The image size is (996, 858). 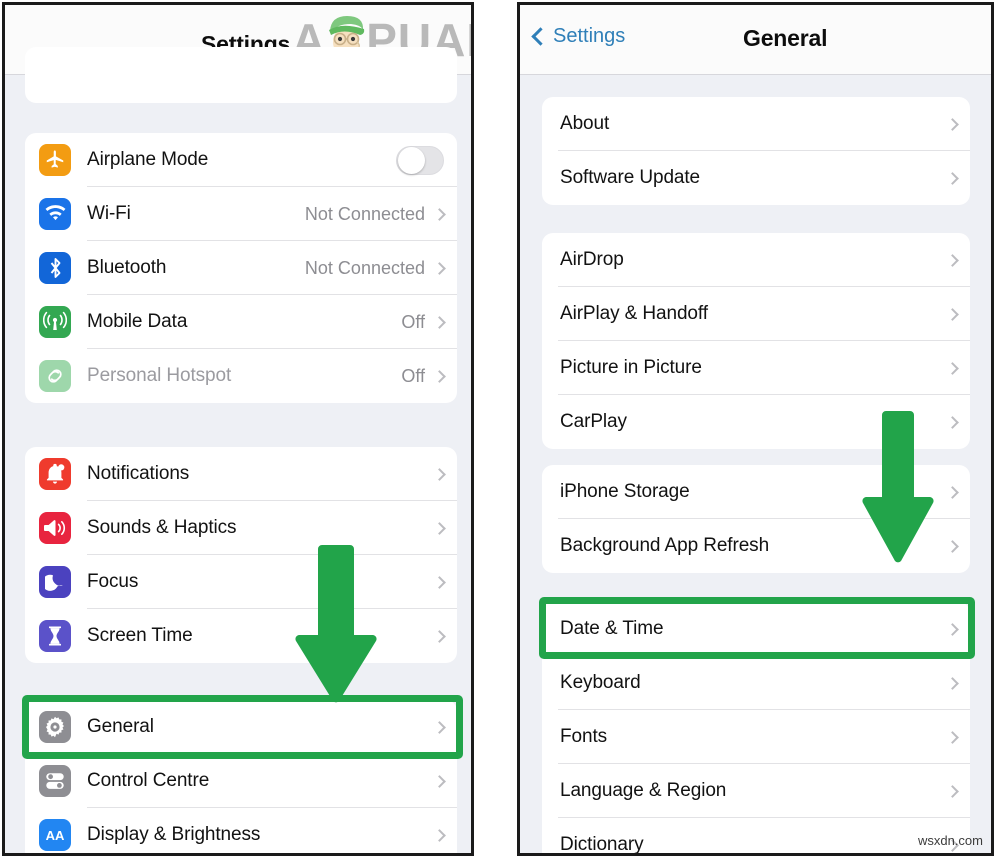 I want to click on cellular-icon, so click(x=55, y=322).